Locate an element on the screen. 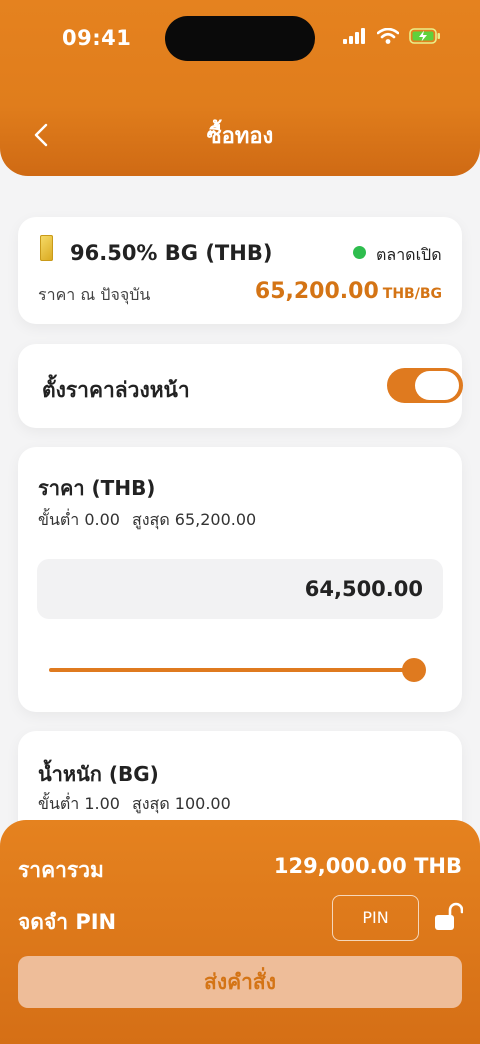 The height and width of the screenshot is (1044, 480). dynamic-island is located at coordinates (240, 38).